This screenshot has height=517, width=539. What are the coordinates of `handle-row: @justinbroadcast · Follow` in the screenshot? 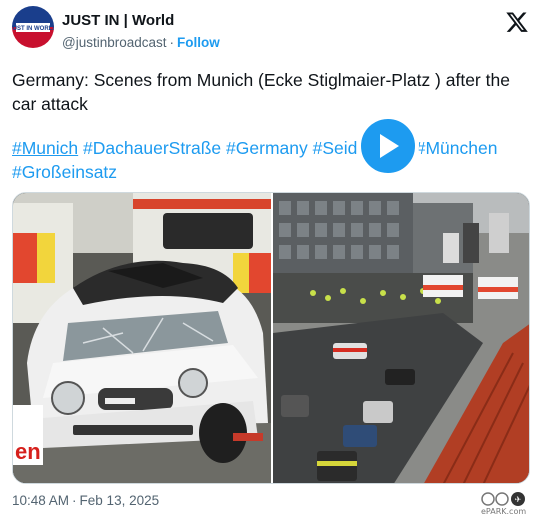 It's located at (141, 42).